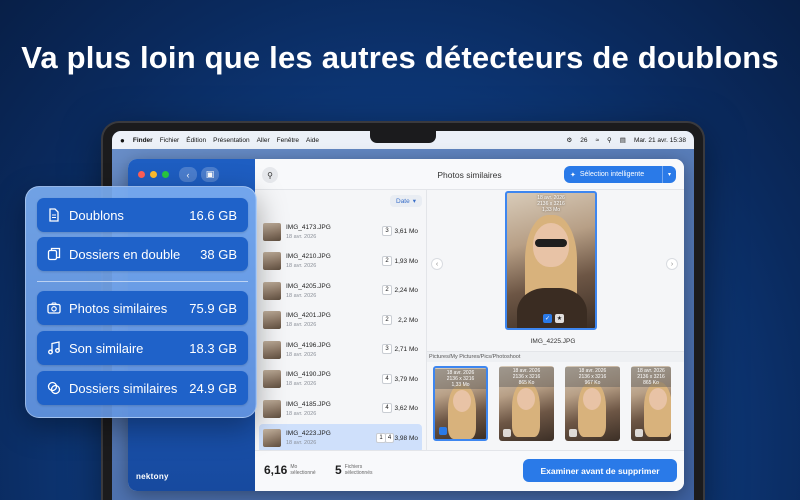  Describe the element at coordinates (443, 431) in the screenshot. I see `checkbox-checked` at that location.